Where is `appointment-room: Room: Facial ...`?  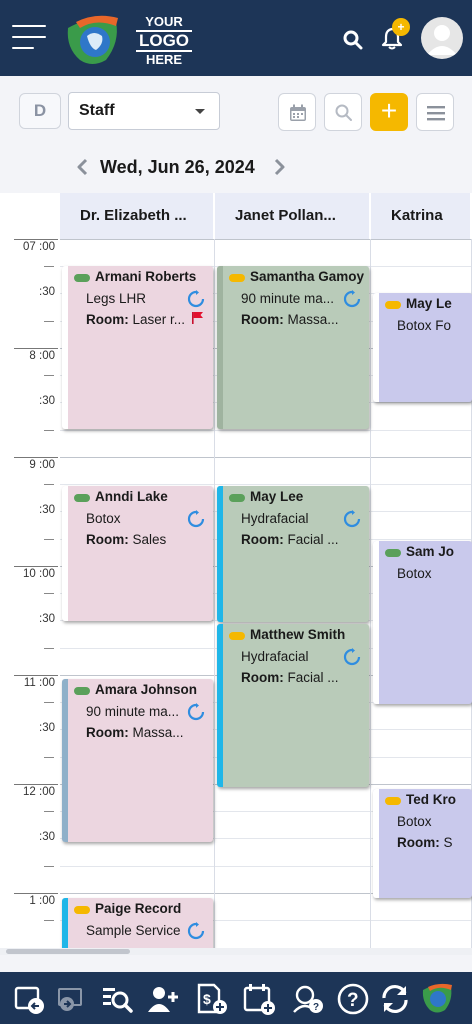
appointment-room: Room: Facial ... is located at coordinates (290, 677).